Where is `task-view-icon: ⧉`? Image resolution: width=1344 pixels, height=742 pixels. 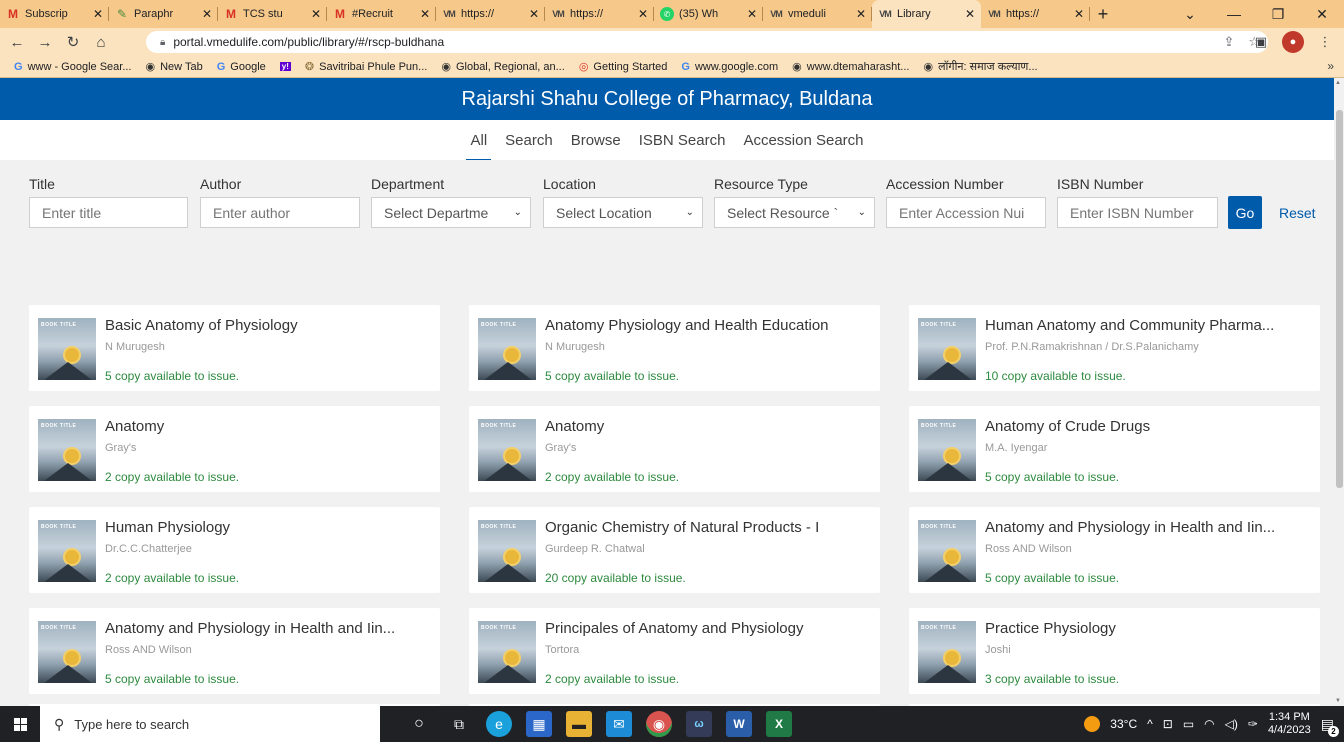 task-view-icon: ⧉ is located at coordinates (459, 724).